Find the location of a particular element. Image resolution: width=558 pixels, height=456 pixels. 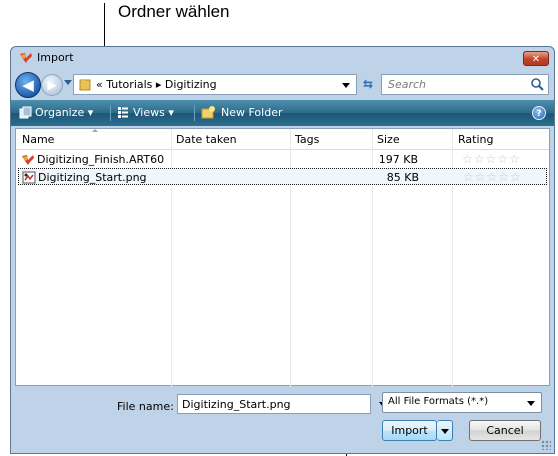

art60-file-icon is located at coordinates (28, 160).